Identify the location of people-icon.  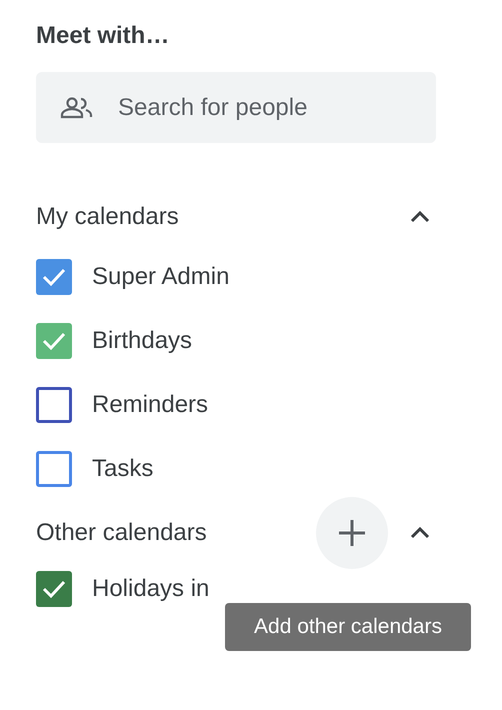
(77, 107).